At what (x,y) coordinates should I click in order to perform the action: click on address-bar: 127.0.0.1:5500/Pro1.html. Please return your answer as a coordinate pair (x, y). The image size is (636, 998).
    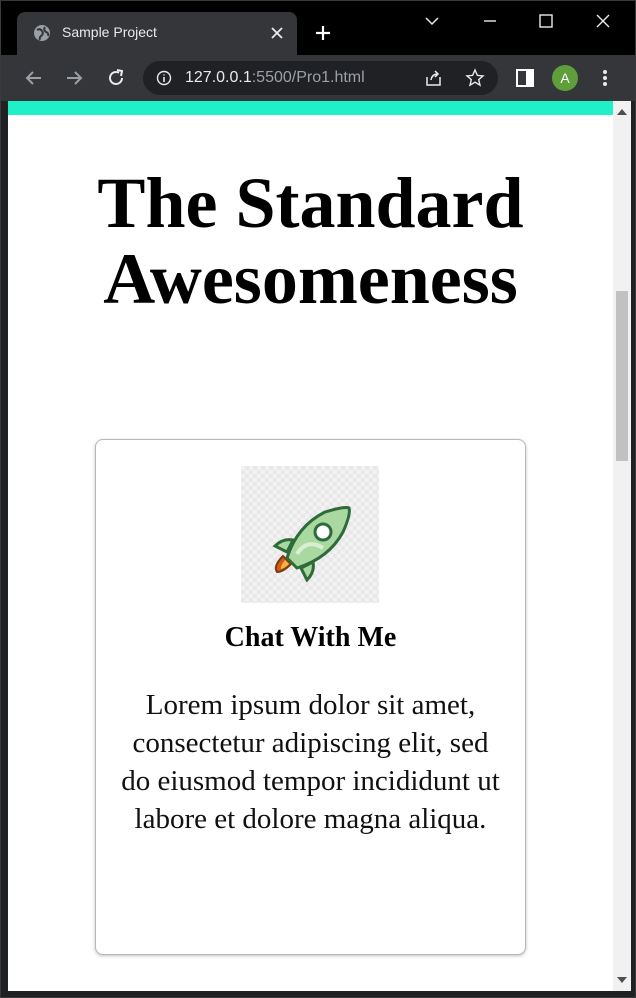
    Looking at the image, I should click on (320, 78).